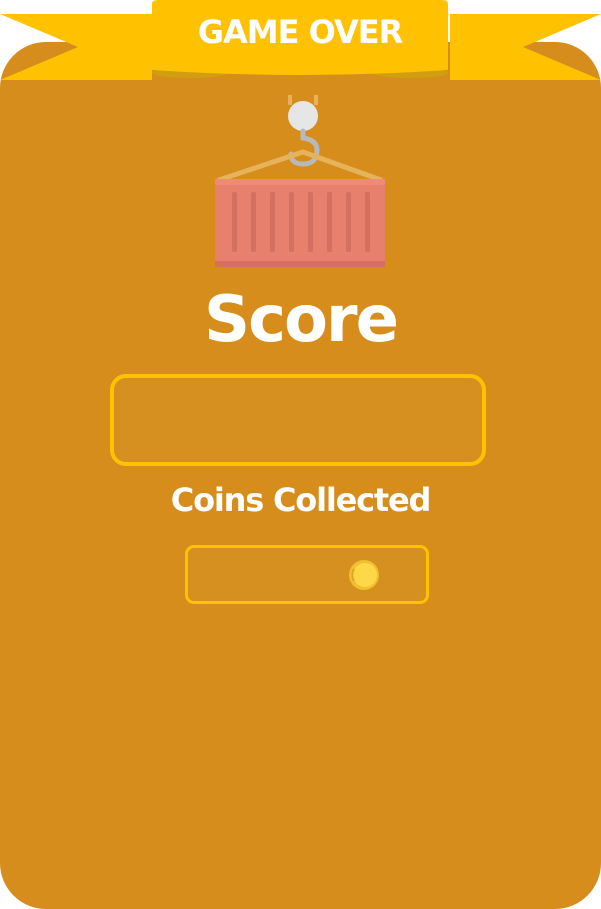 The height and width of the screenshot is (909, 601). I want to click on coins-collected-title: Coins Collected, so click(301, 500).